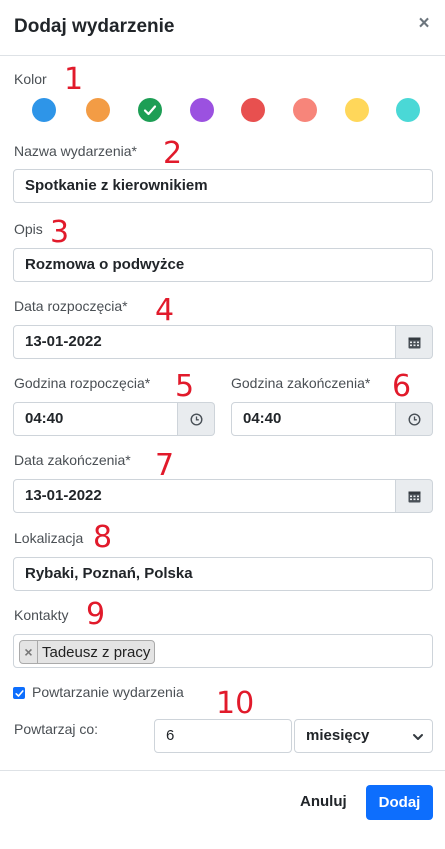 The width and height of the screenshot is (445, 849). Describe the element at coordinates (222, 28) in the screenshot. I see `modal-header: Dodaj wydarzenie ×` at that location.